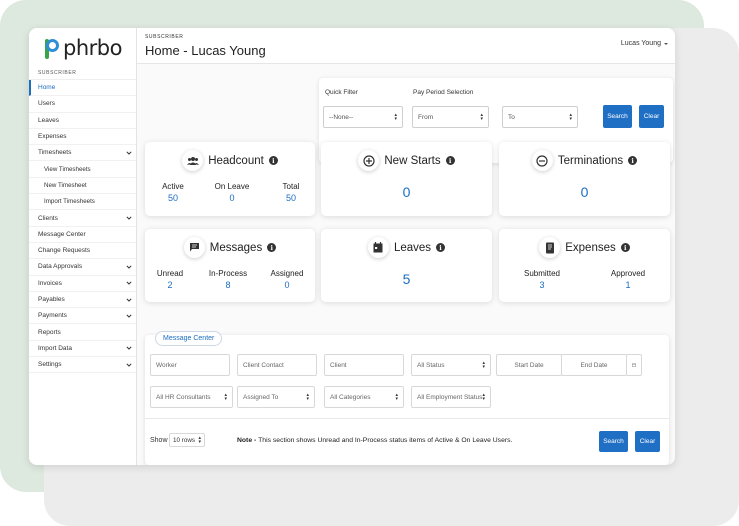 Image resolution: width=739 pixels, height=526 pixels. I want to click on sidebar-item-import-timesheets: Import Timesheets, so click(82, 202).